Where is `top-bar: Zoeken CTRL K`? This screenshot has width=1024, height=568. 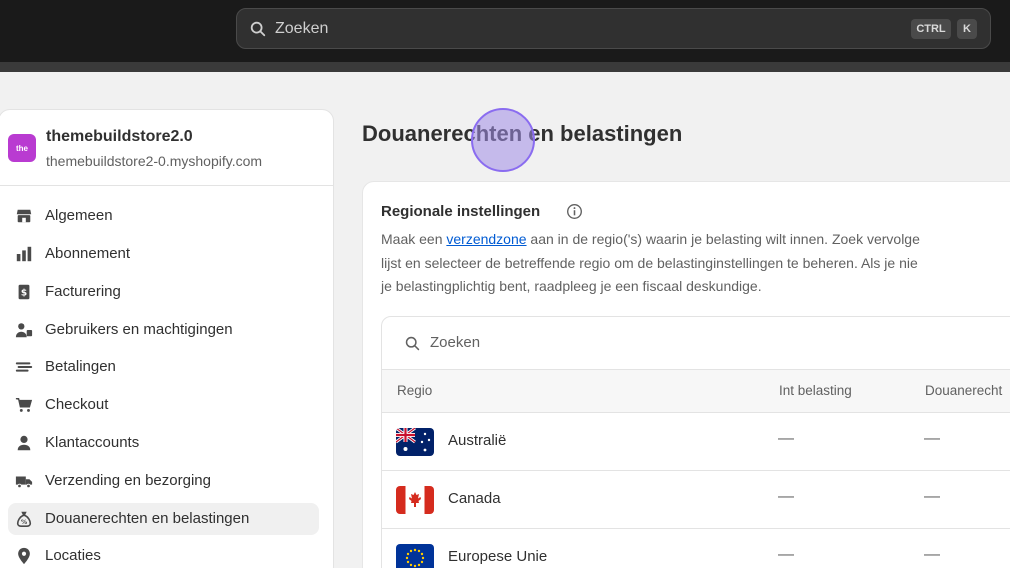
top-bar: Zoeken CTRL K is located at coordinates (505, 31).